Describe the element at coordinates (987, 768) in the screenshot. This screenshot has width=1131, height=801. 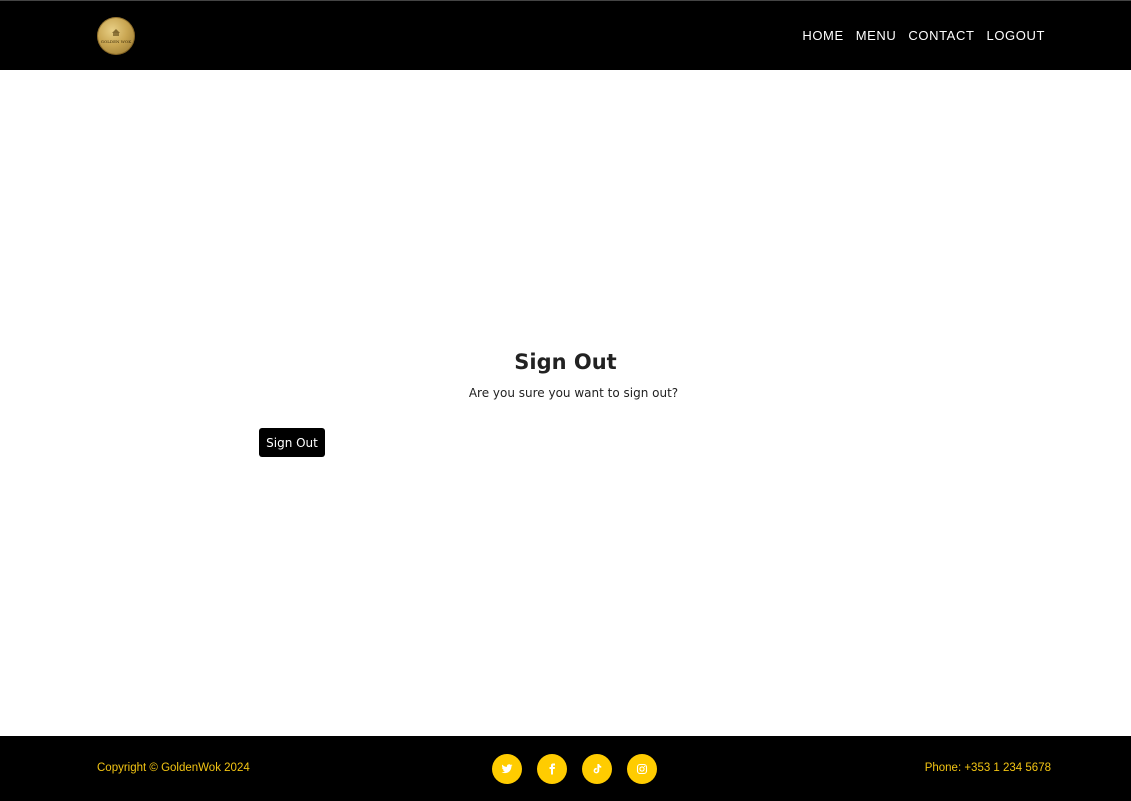
I see `phone-text: Phone: +353 1 234 5678` at that location.